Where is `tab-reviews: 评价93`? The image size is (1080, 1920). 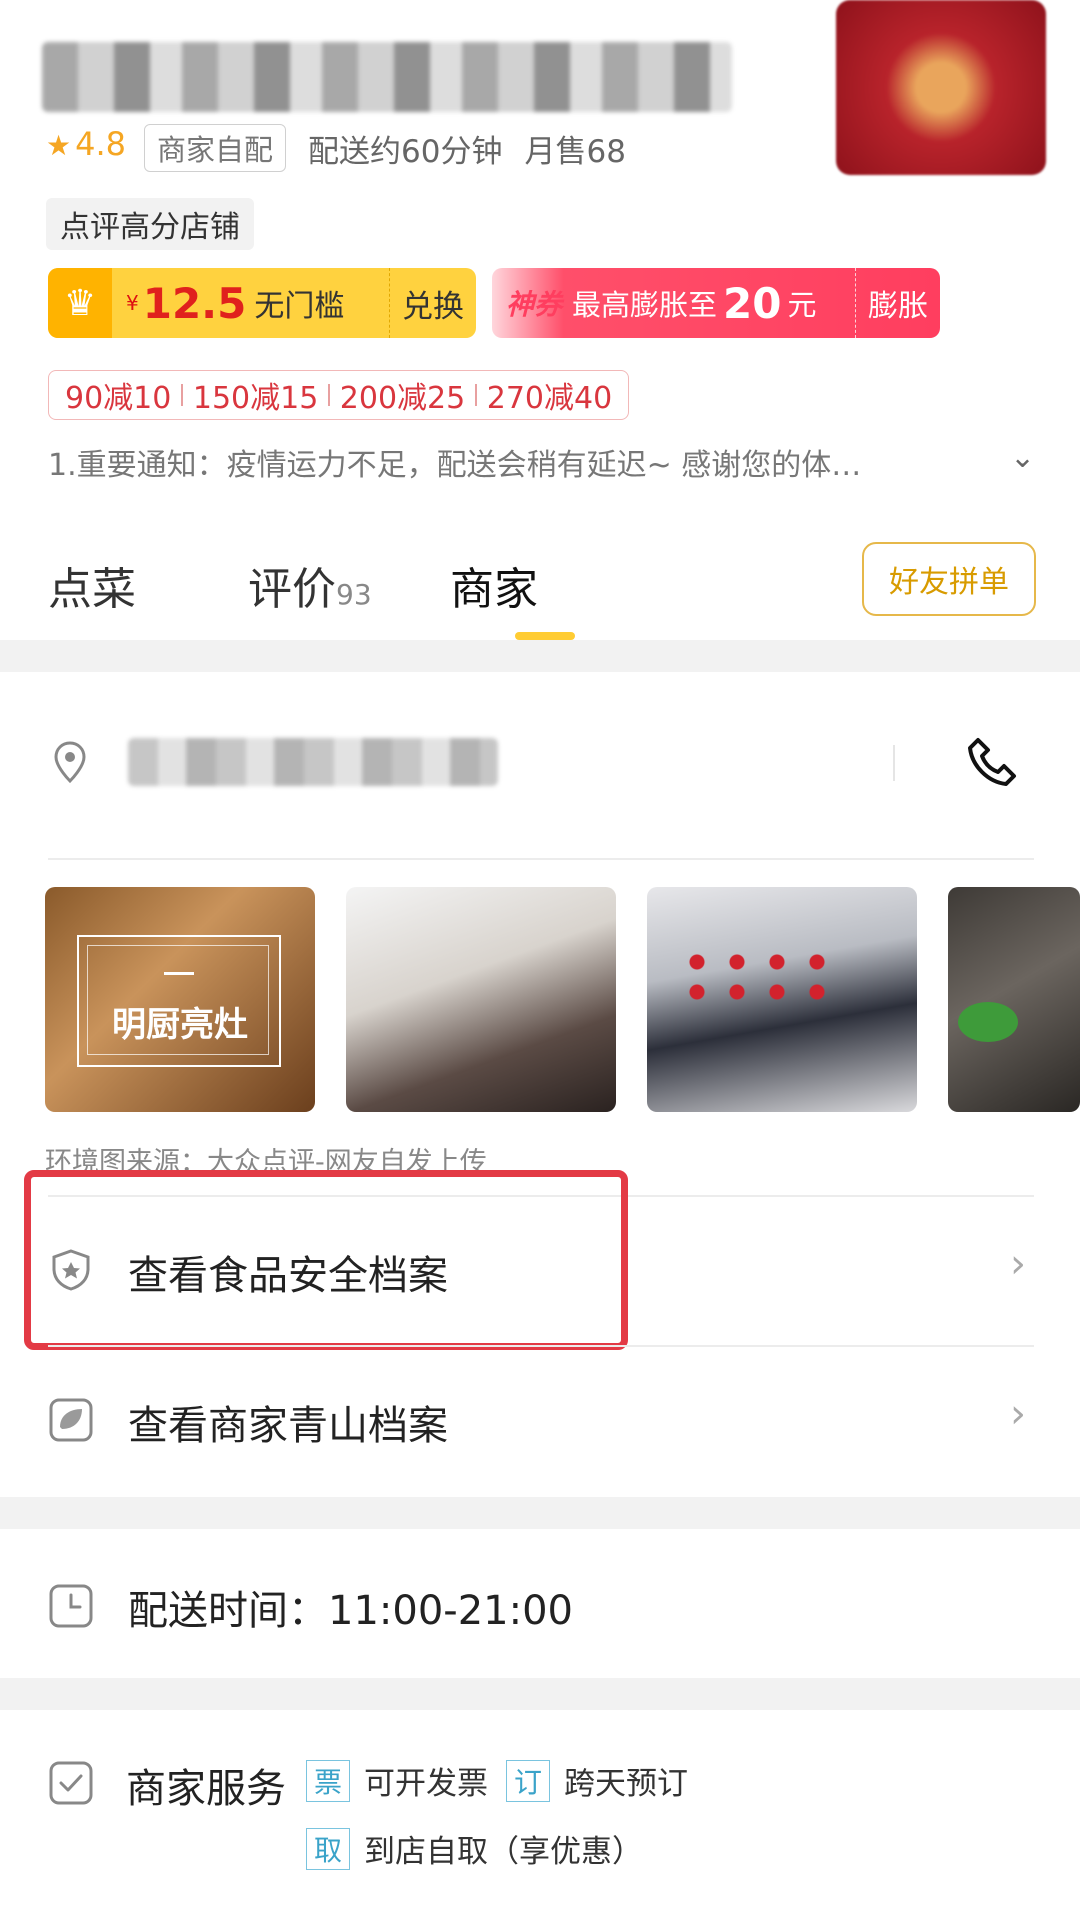 tab-reviews: 评价93 is located at coordinates (310, 585).